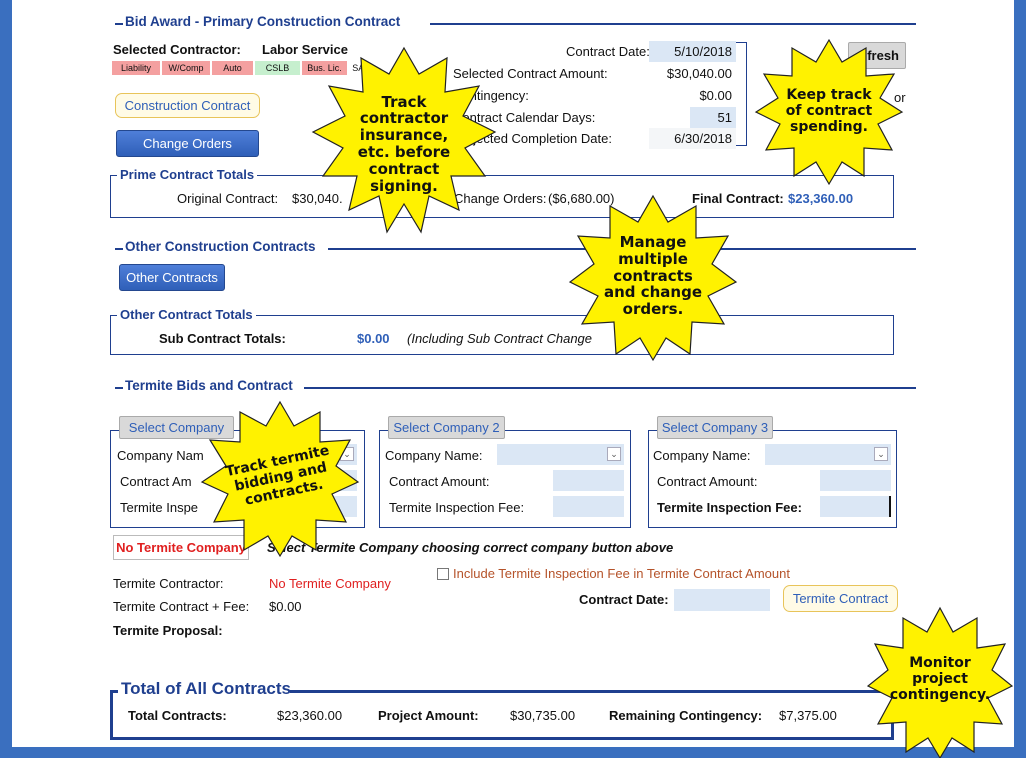  Describe the element at coordinates (168, 583) in the screenshot. I see `termite-contractor-label: Termite Contractor:` at that location.